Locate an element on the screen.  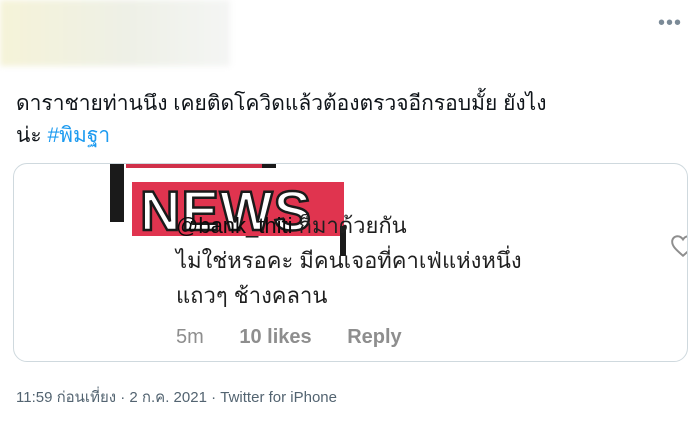
comment-line1: @bank_thiti ก็มาด้วยกัน is located at coordinates (291, 225).